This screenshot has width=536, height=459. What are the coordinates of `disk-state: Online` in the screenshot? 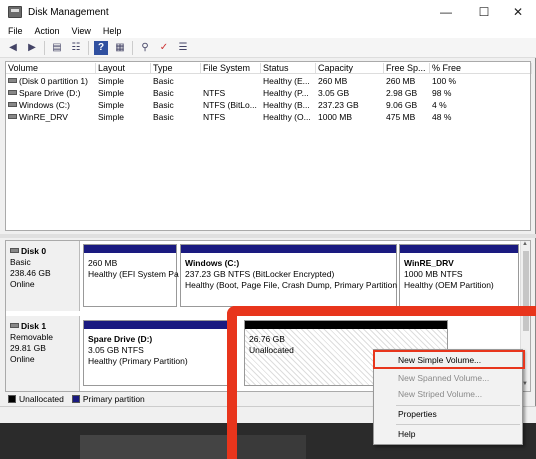 It's located at (22, 284).